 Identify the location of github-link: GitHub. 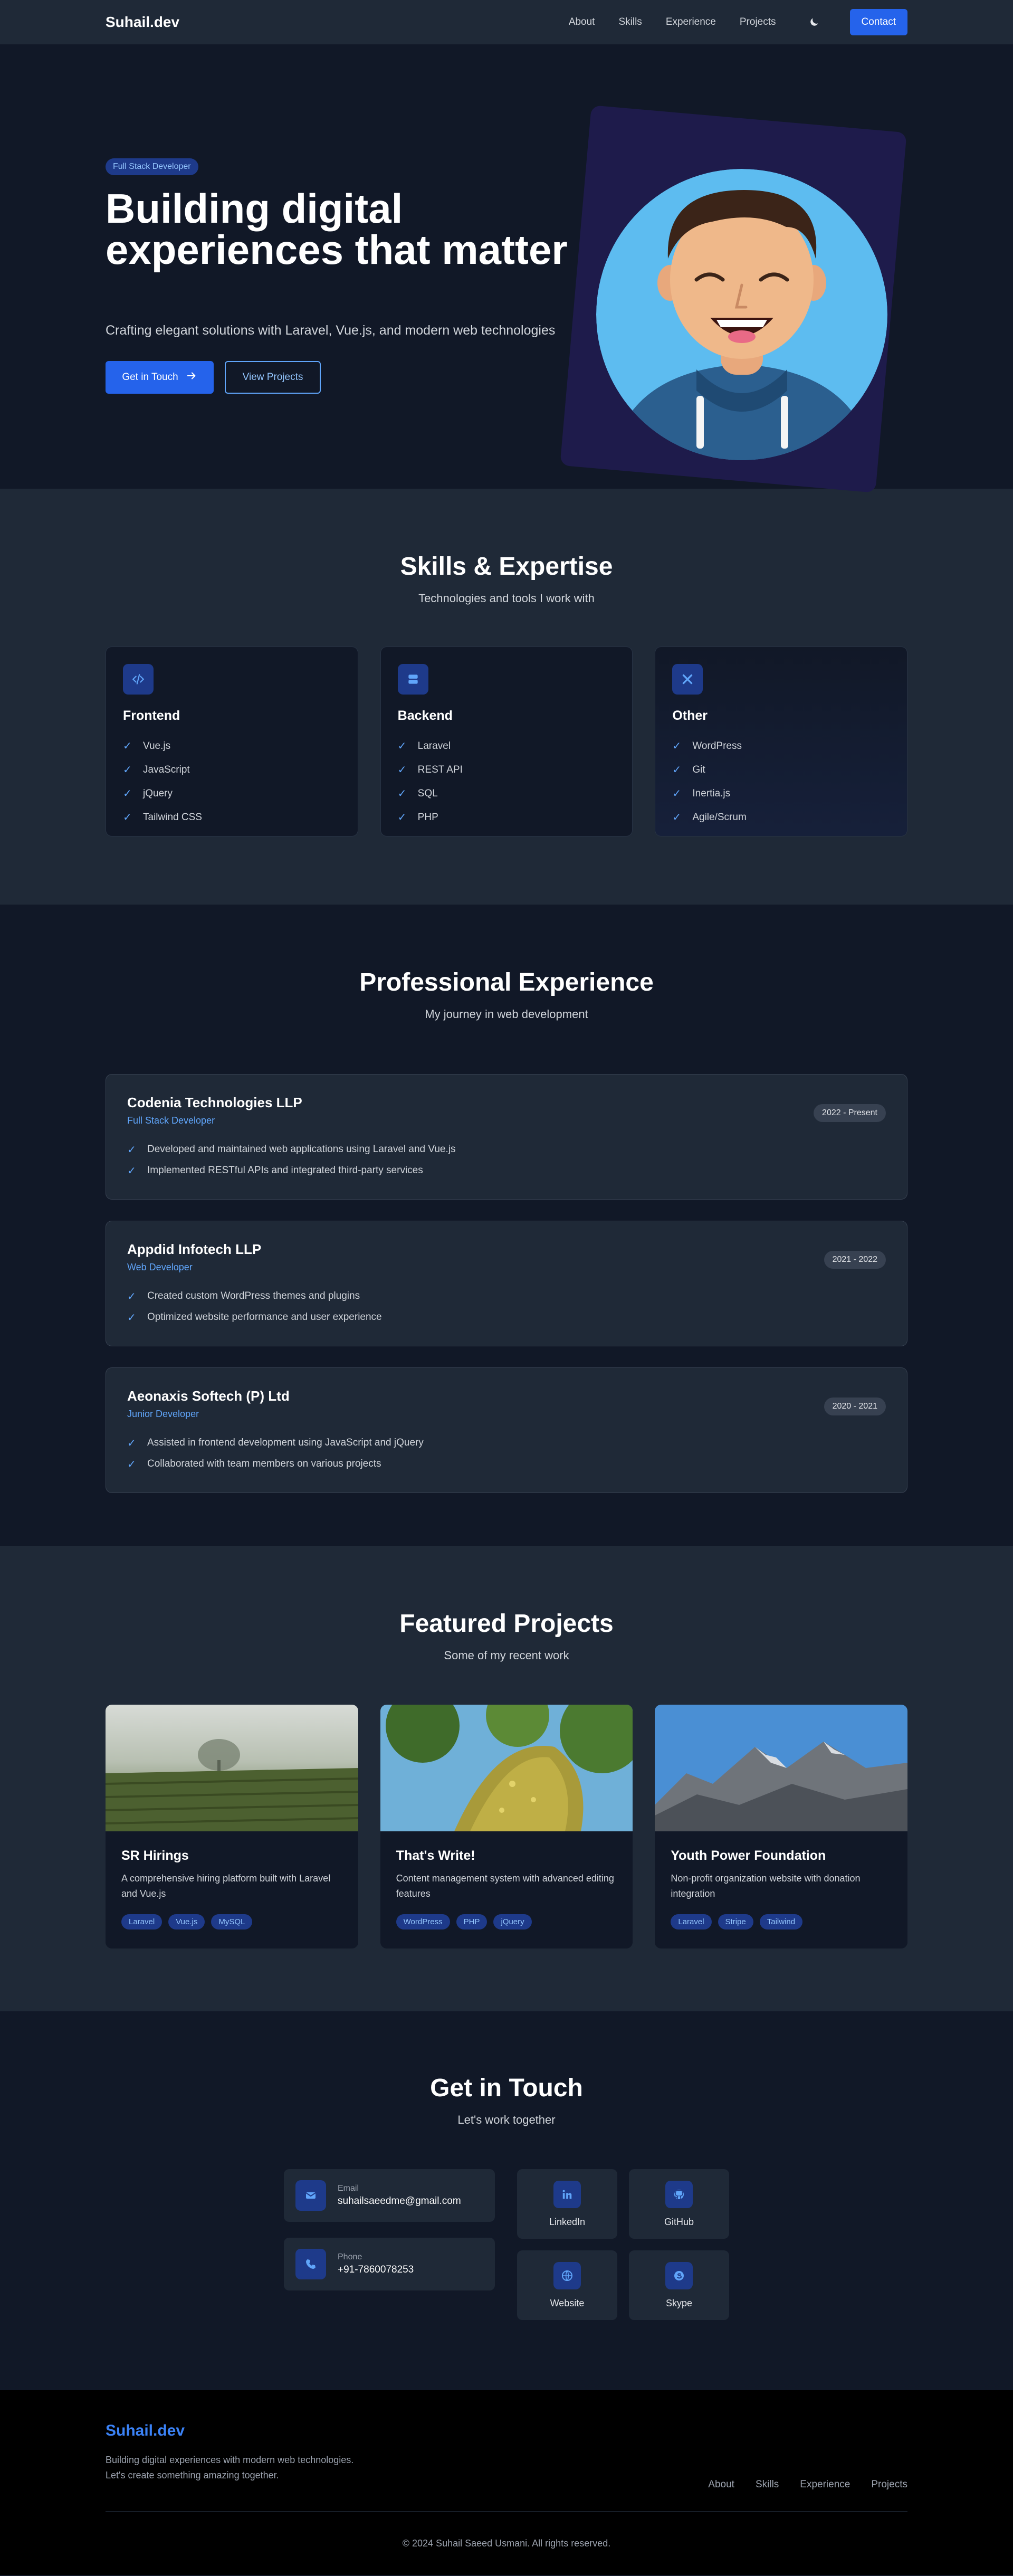
(679, 2204).